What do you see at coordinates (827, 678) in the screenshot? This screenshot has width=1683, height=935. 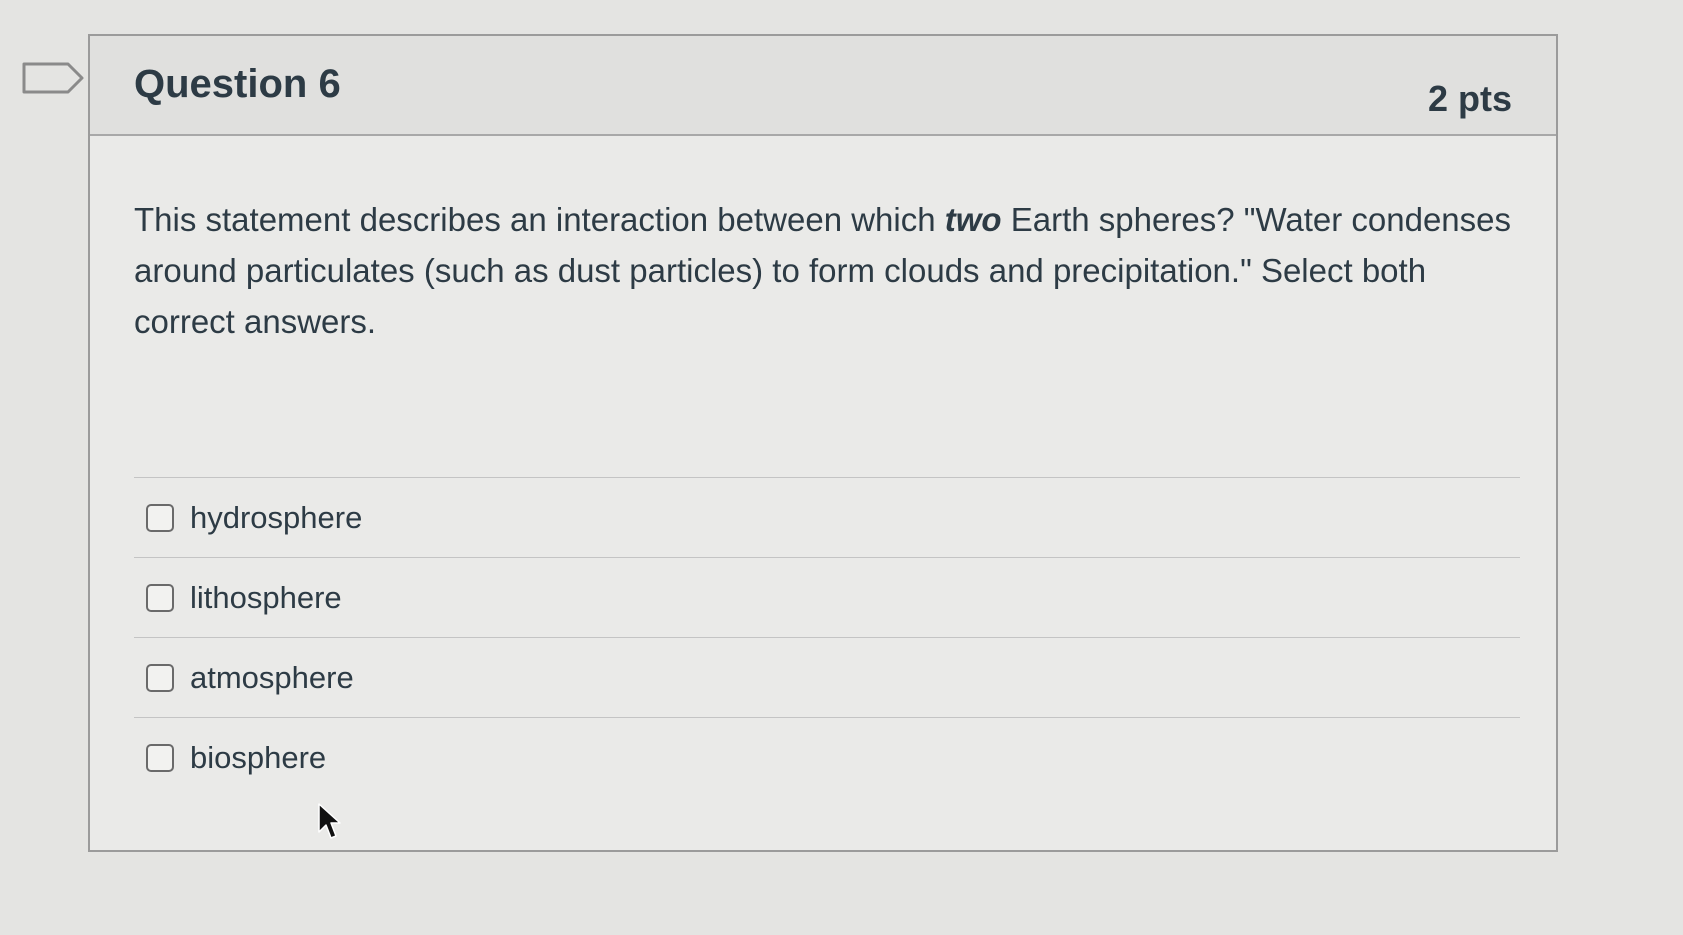 I see `answer-option-atmosphere: atmosphere` at bounding box center [827, 678].